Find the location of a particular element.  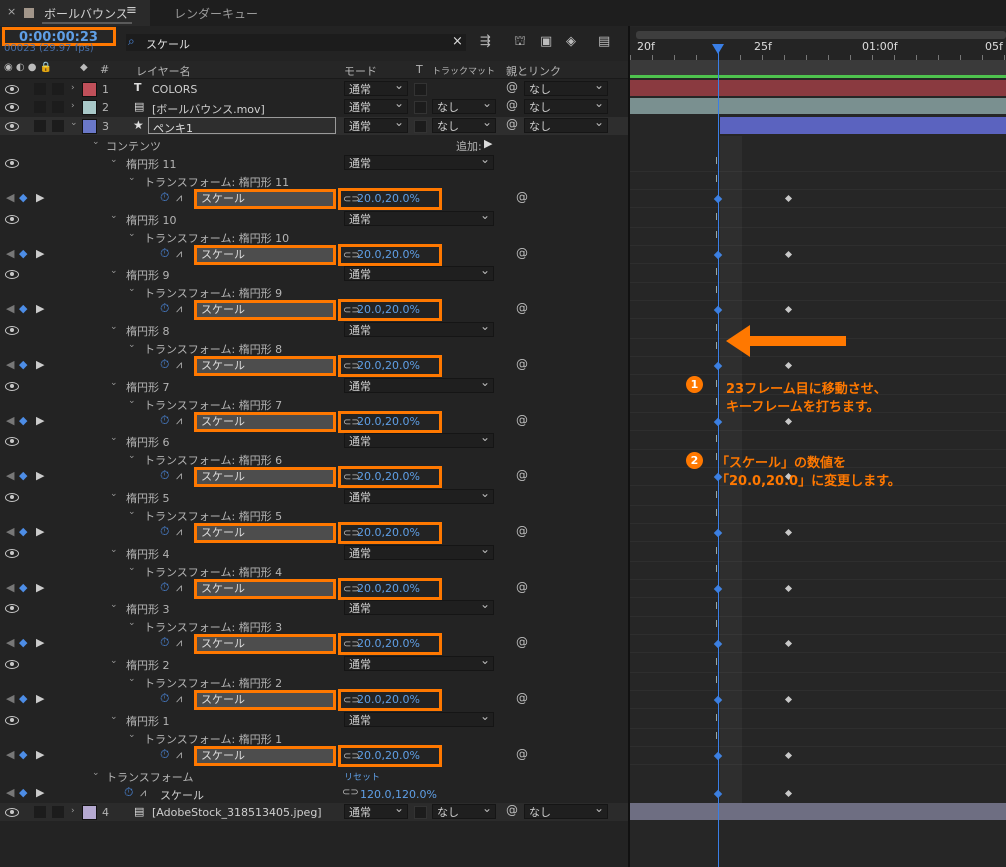

composition-flowchart-icon: ⇶ is located at coordinates (485, 41).